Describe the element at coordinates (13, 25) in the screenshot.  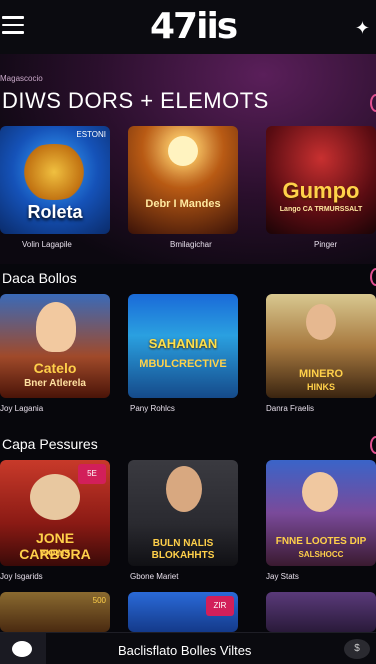
I see `hamburger-icon` at that location.